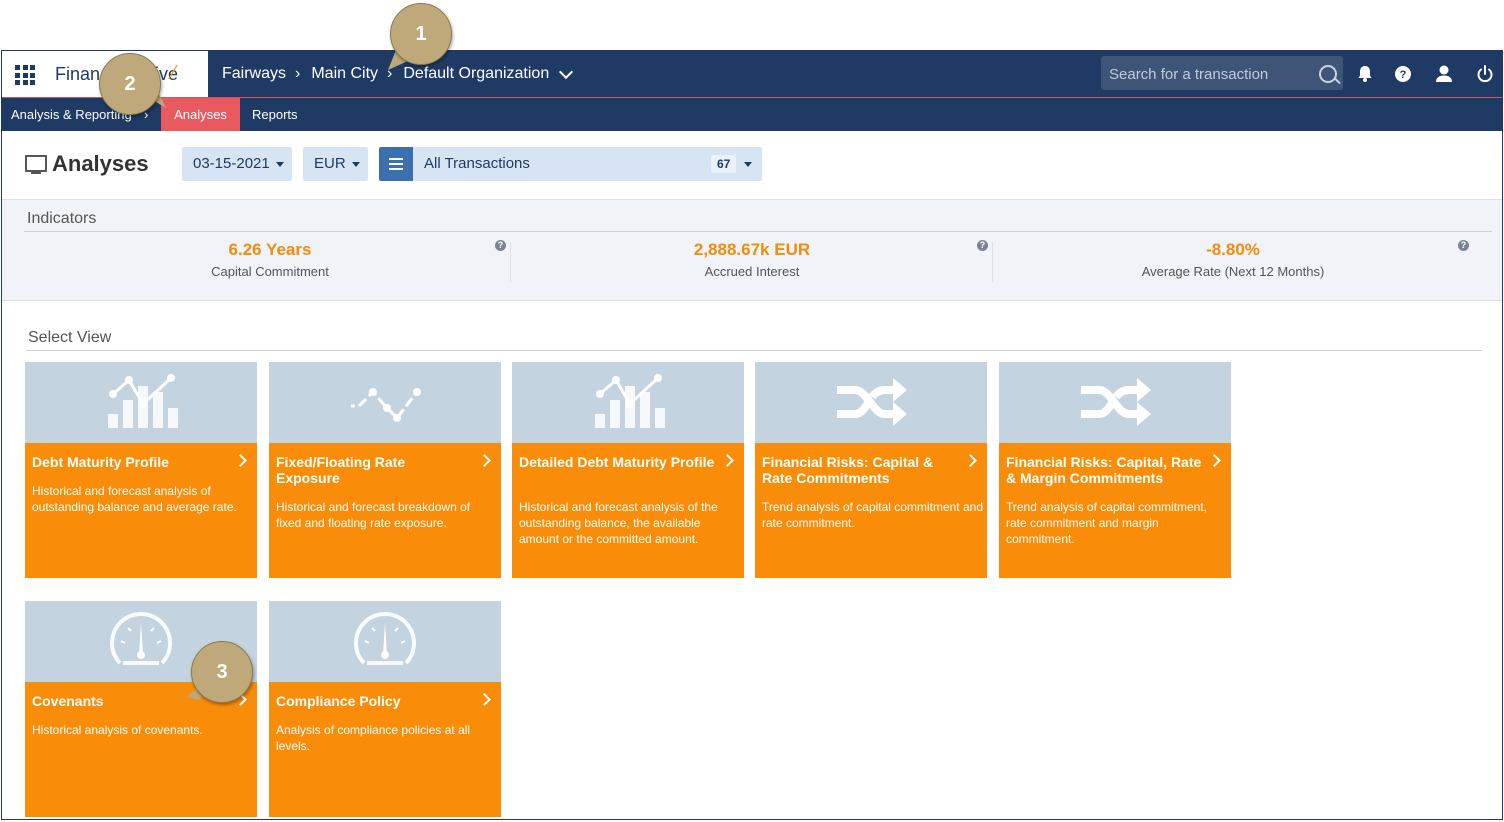 The height and width of the screenshot is (822, 1504). What do you see at coordinates (421, 34) in the screenshot?
I see `callout-marker-1: 1` at bounding box center [421, 34].